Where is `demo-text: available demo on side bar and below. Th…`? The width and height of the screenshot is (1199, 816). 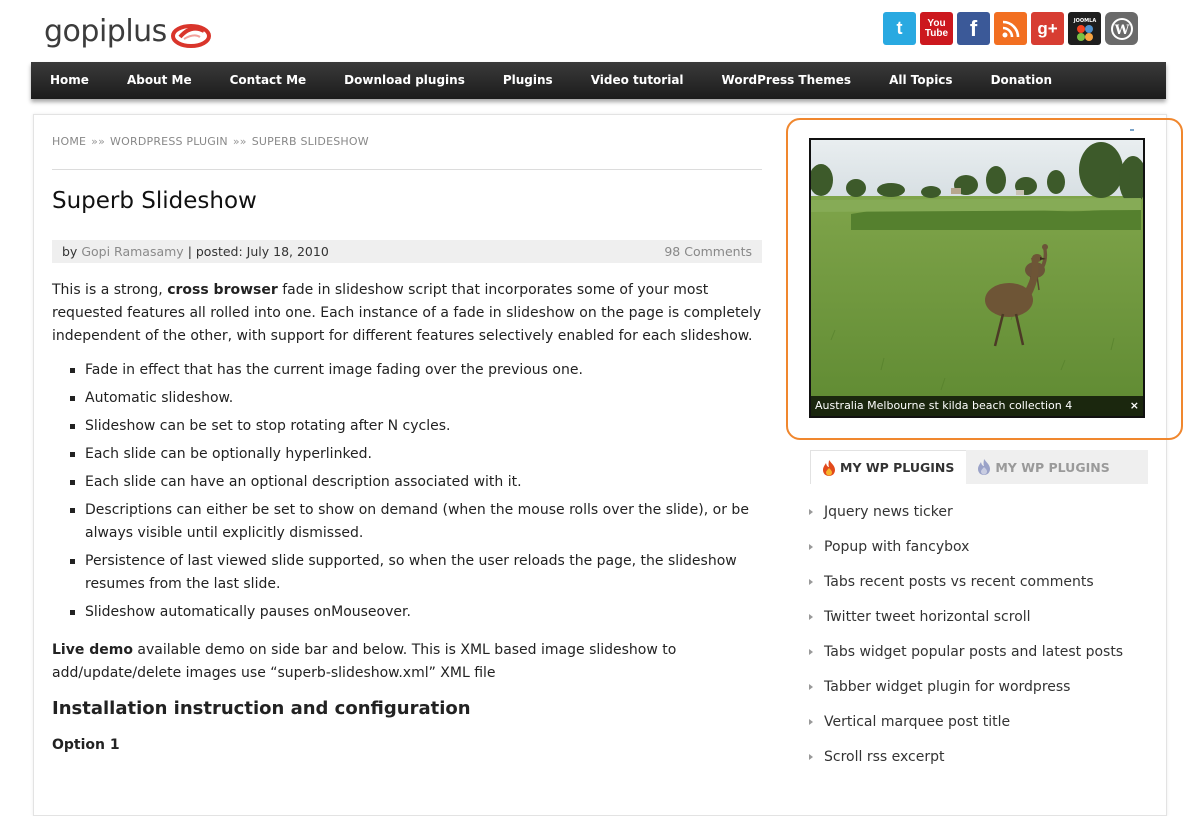
demo-text: available demo on side bar and below. Th… is located at coordinates (364, 661).